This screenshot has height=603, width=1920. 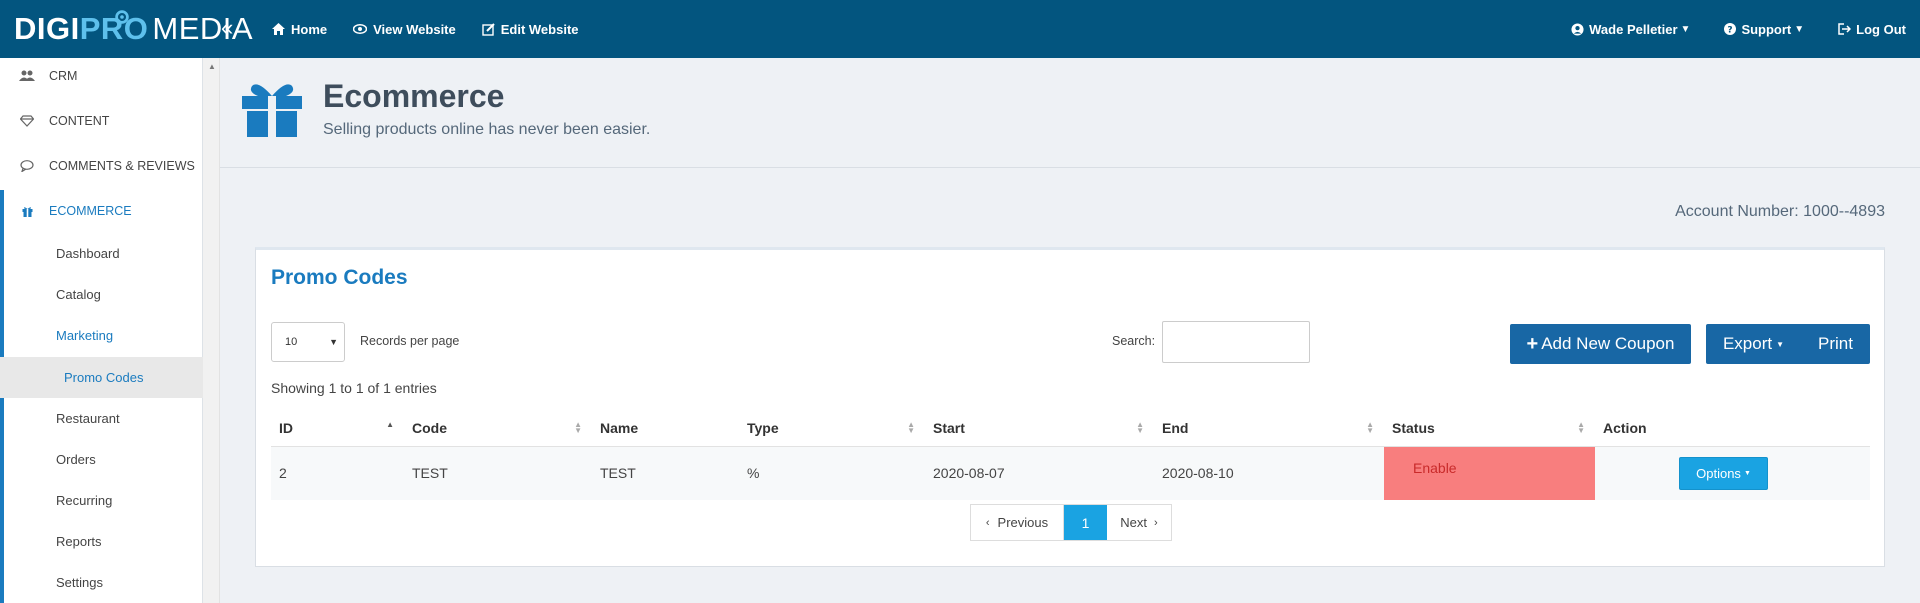 What do you see at coordinates (203, 28) in the screenshot?
I see `logo-text-media: MEDIA` at bounding box center [203, 28].